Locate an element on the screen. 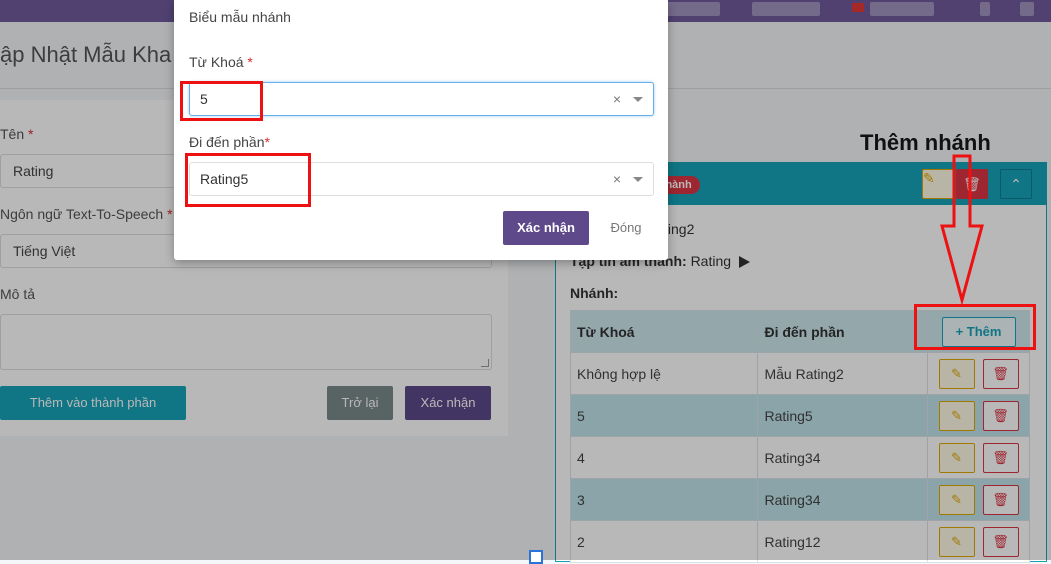  goto-label: Đi đến phần* is located at coordinates (229, 142).